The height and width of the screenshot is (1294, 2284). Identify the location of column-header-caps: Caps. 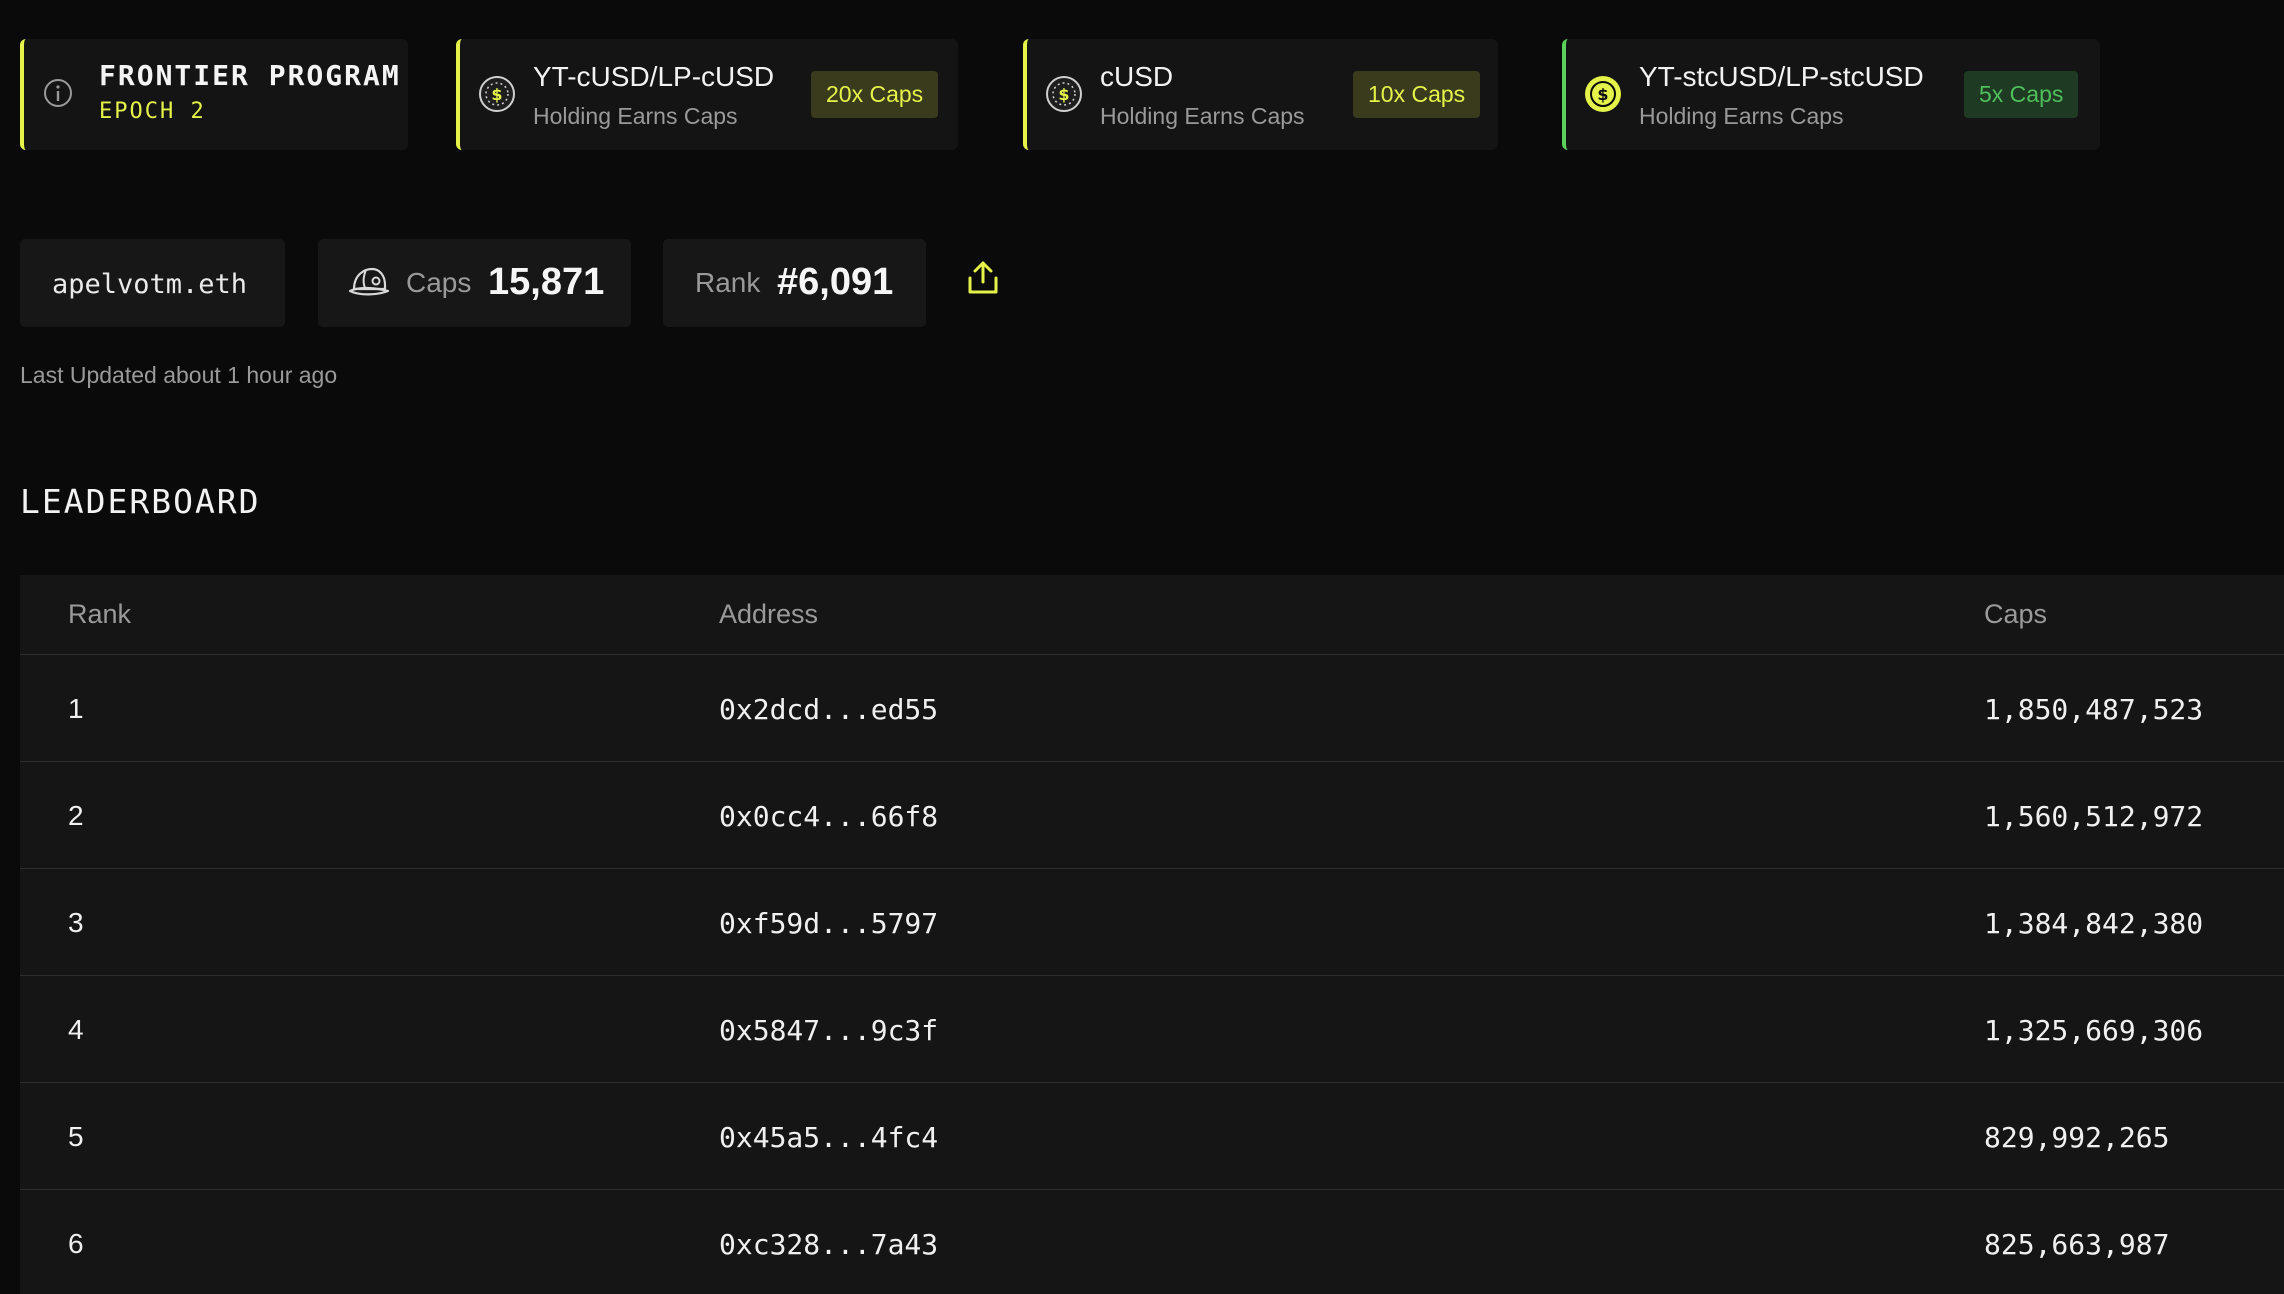
(2015, 614).